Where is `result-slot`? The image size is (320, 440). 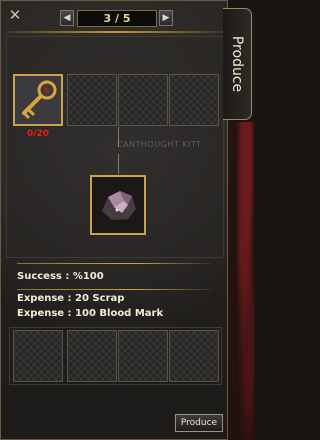
result-slot is located at coordinates (118, 205).